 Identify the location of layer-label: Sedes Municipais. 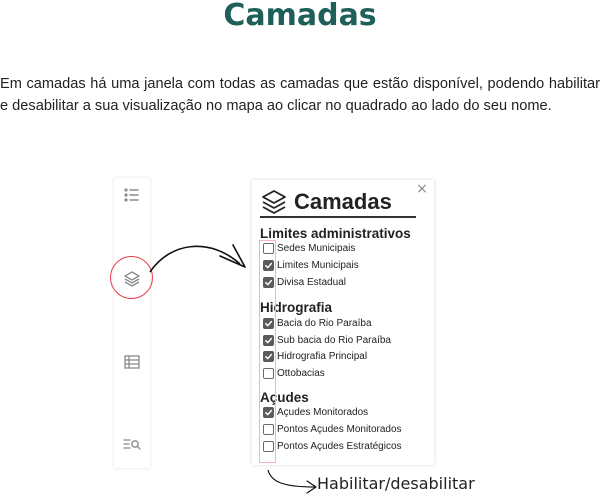
(316, 248).